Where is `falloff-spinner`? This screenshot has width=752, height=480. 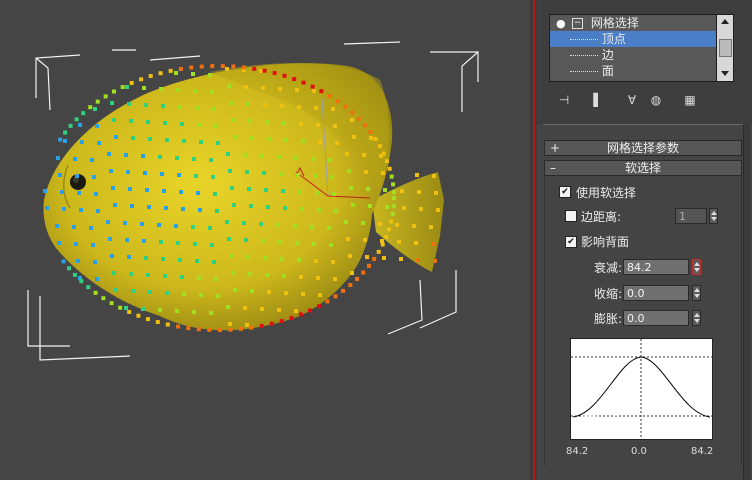 falloff-spinner is located at coordinates (696, 267).